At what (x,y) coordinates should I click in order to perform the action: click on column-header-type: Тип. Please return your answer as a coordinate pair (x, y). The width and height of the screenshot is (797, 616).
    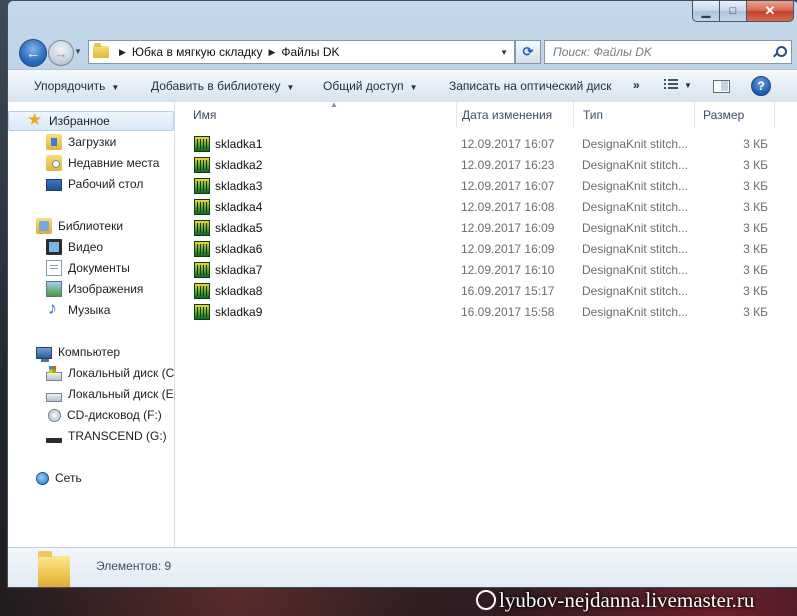
    Looking at the image, I should click on (635, 115).